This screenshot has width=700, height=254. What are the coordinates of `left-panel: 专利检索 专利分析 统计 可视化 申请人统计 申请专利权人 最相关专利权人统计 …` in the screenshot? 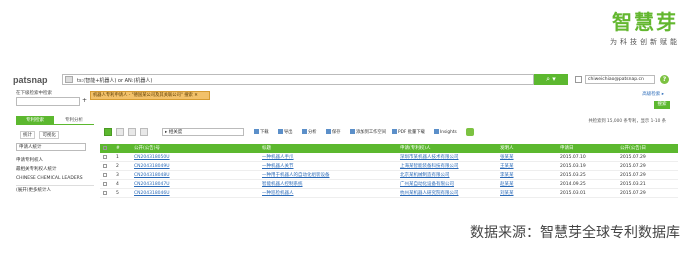 It's located at (53, 164).